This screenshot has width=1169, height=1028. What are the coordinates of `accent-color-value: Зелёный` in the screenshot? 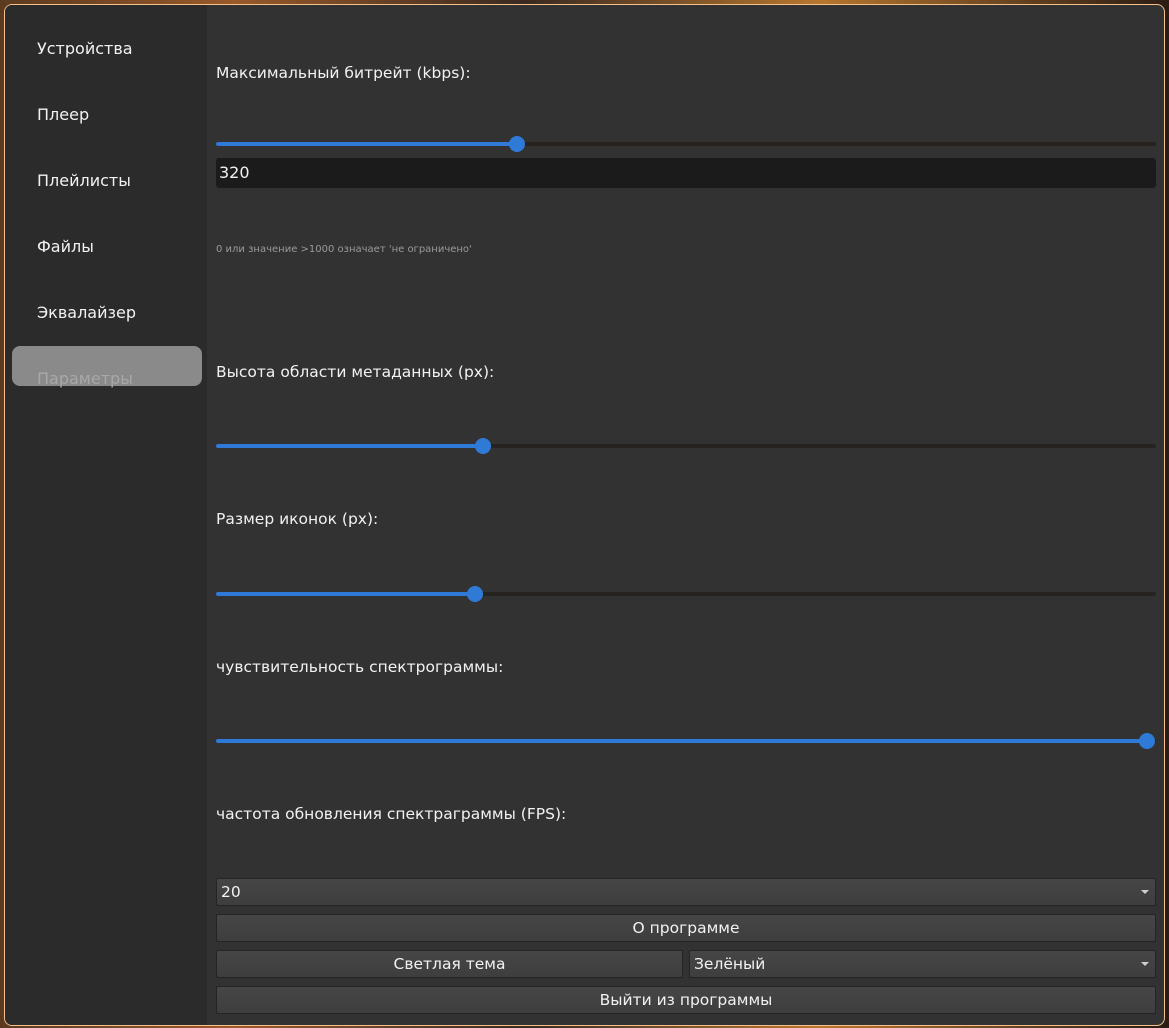 It's located at (730, 964).